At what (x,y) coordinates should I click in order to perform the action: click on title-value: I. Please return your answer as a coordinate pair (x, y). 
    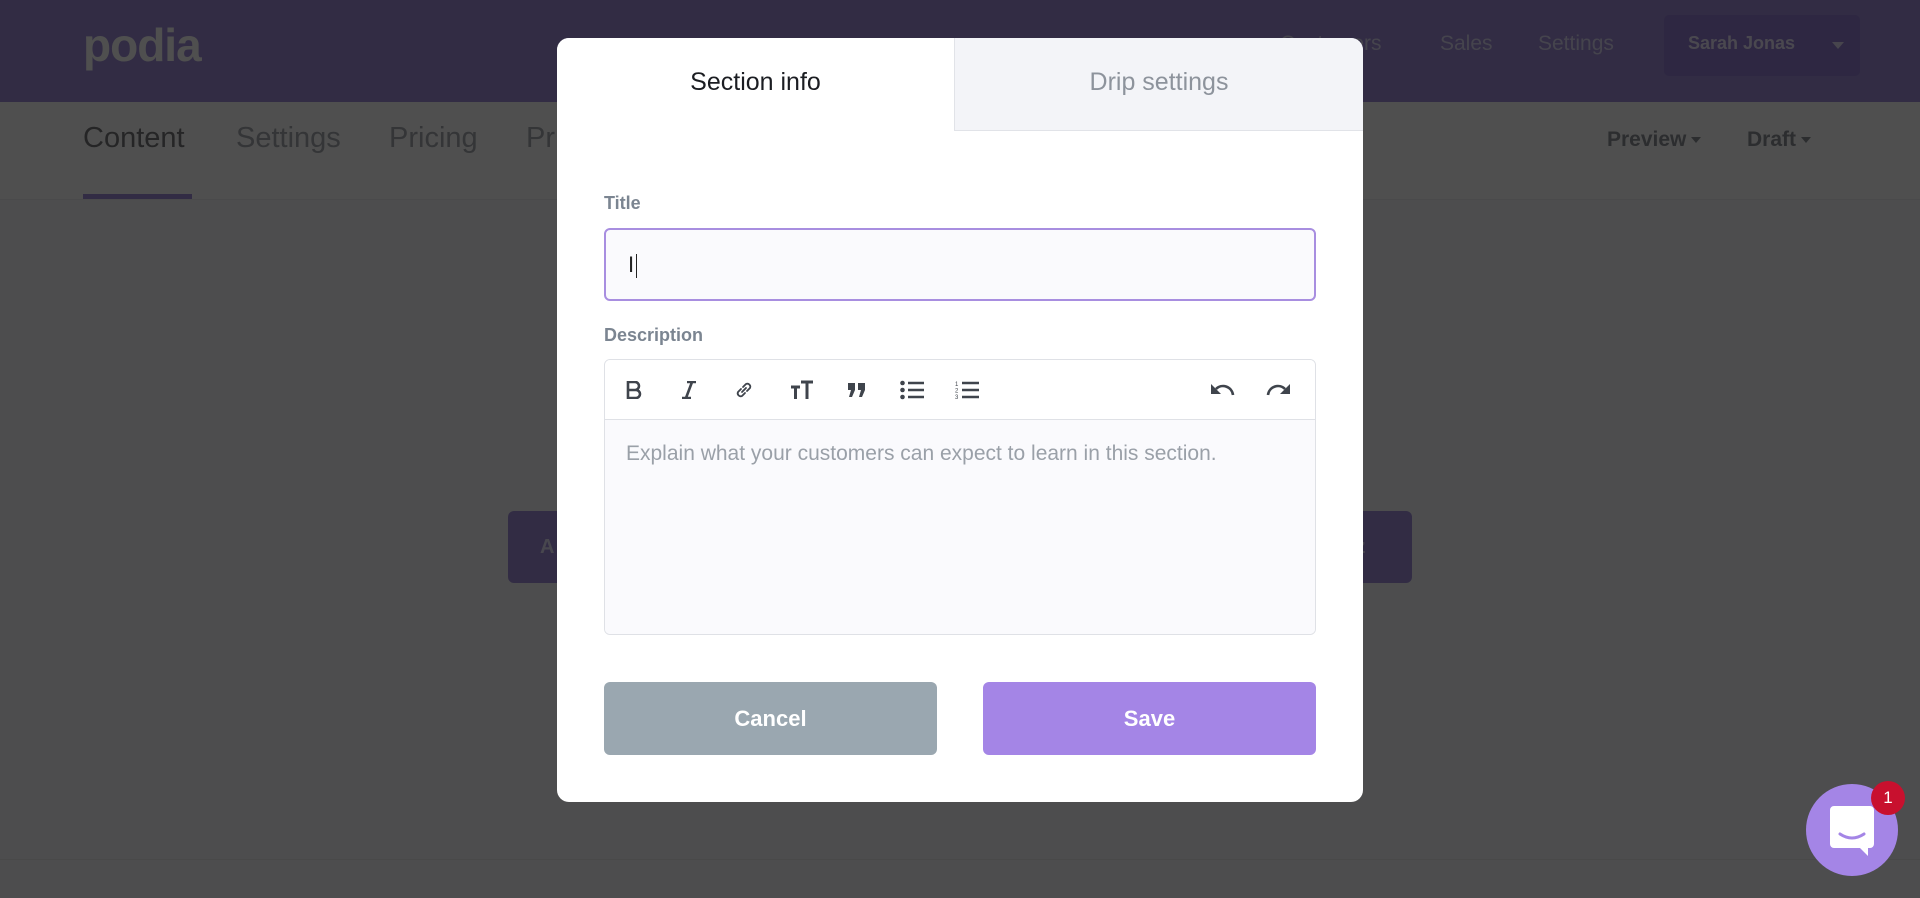
    Looking at the image, I should click on (631, 264).